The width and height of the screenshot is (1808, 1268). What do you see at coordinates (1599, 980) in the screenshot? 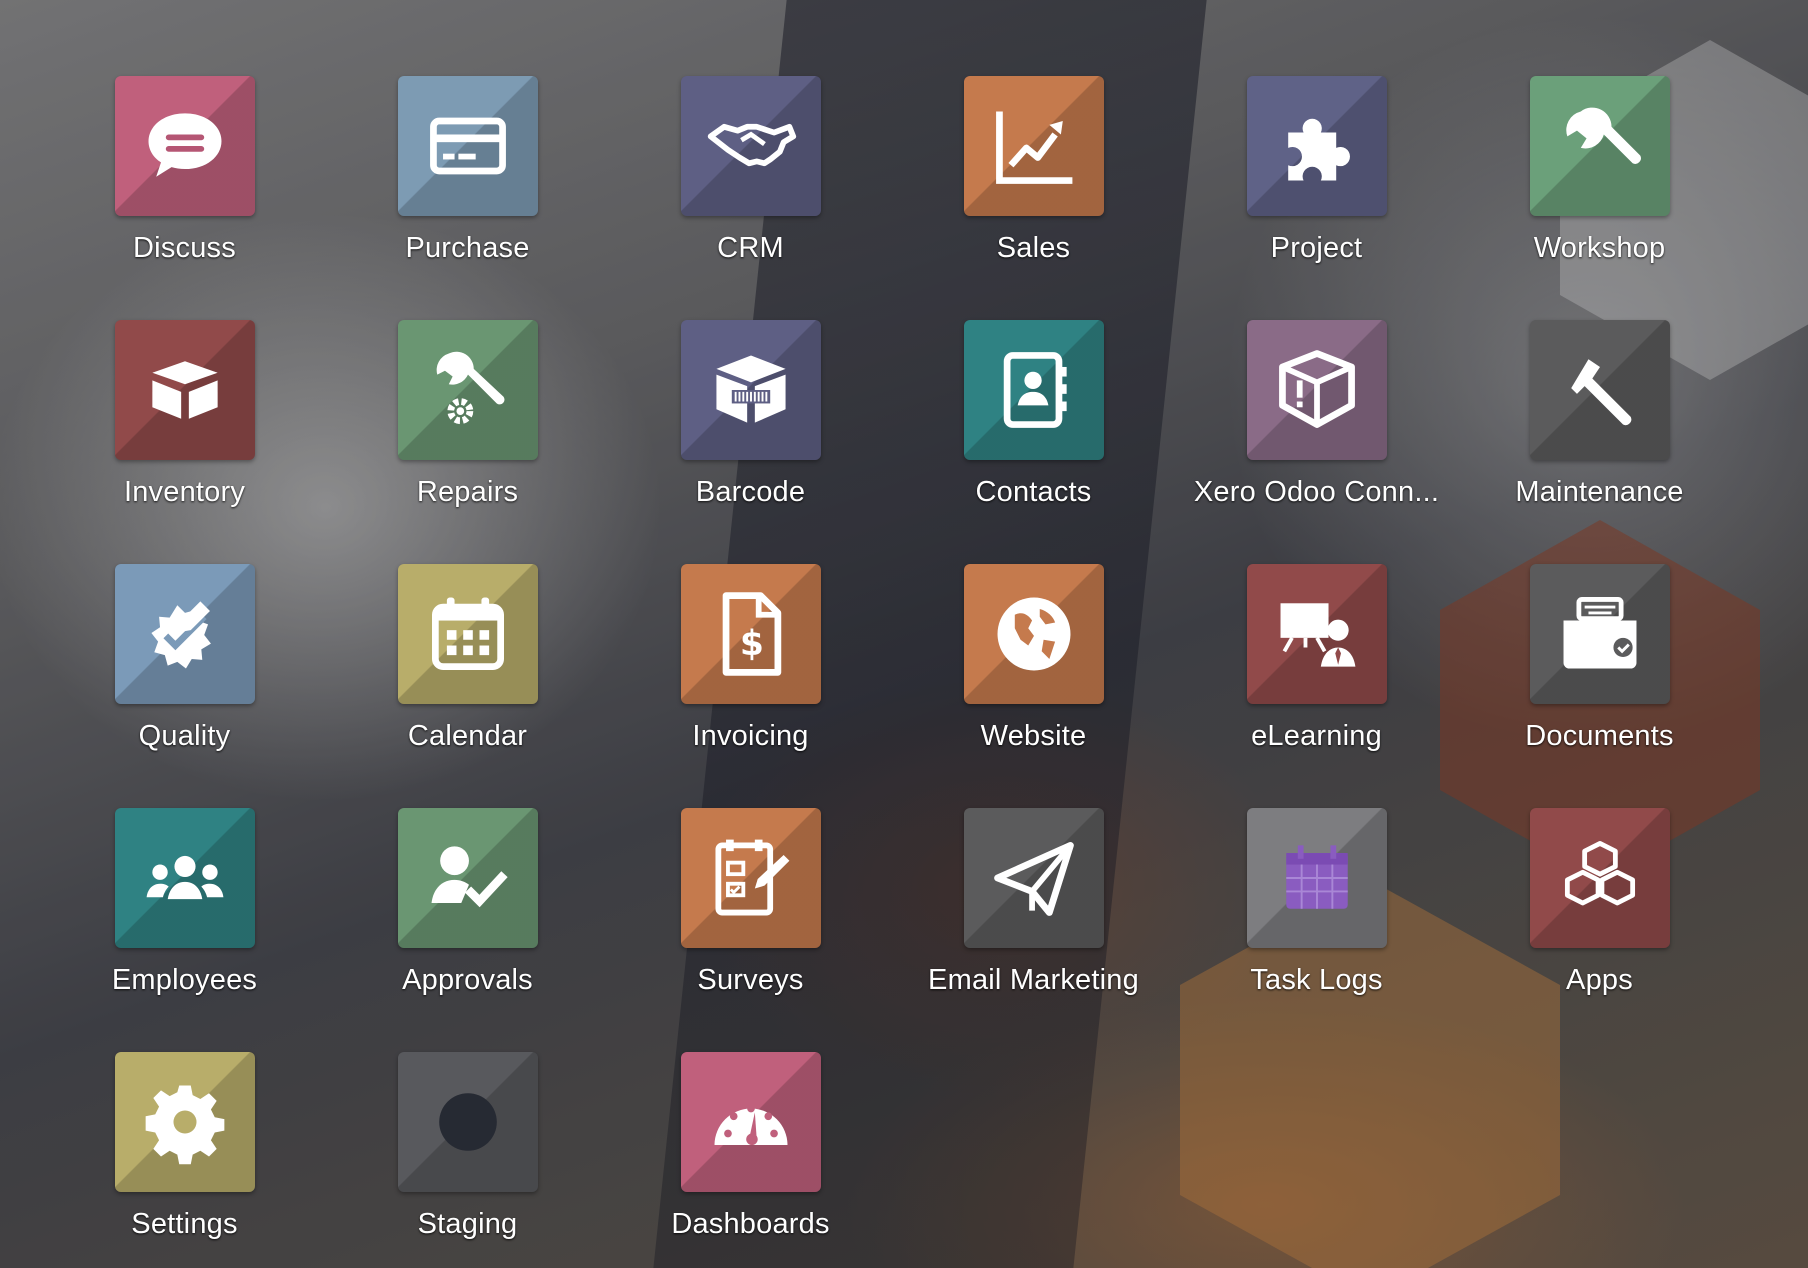
I see `app-label: Apps` at bounding box center [1599, 980].